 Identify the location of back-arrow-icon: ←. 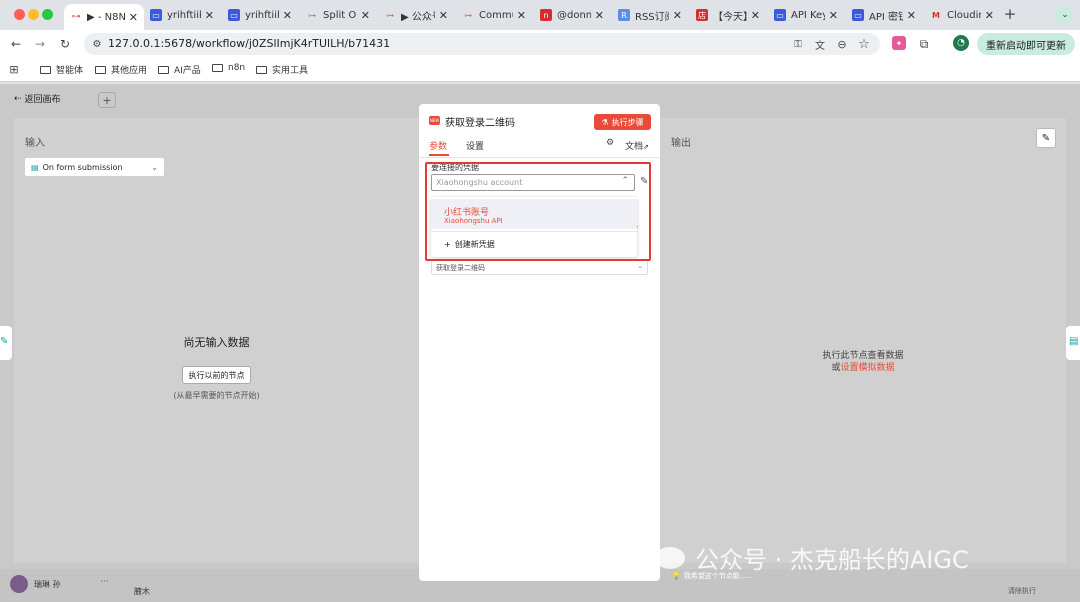
(16, 44).